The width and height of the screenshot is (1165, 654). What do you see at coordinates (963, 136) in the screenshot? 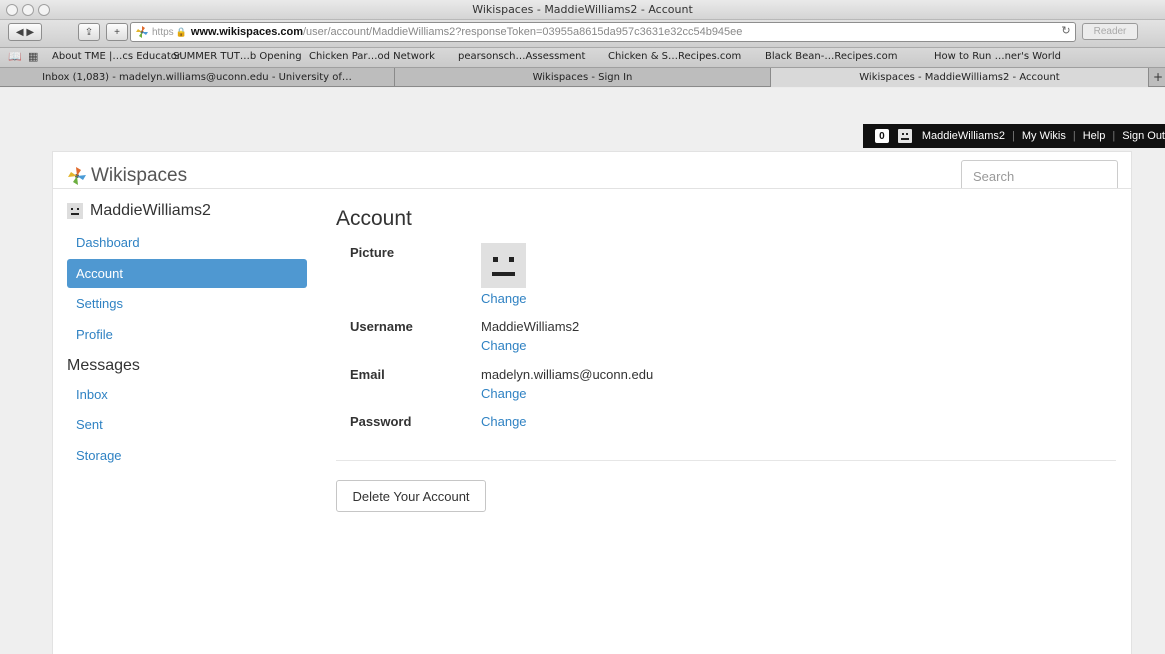
I see `userbar-username-link: MaddieWilliams2` at bounding box center [963, 136].